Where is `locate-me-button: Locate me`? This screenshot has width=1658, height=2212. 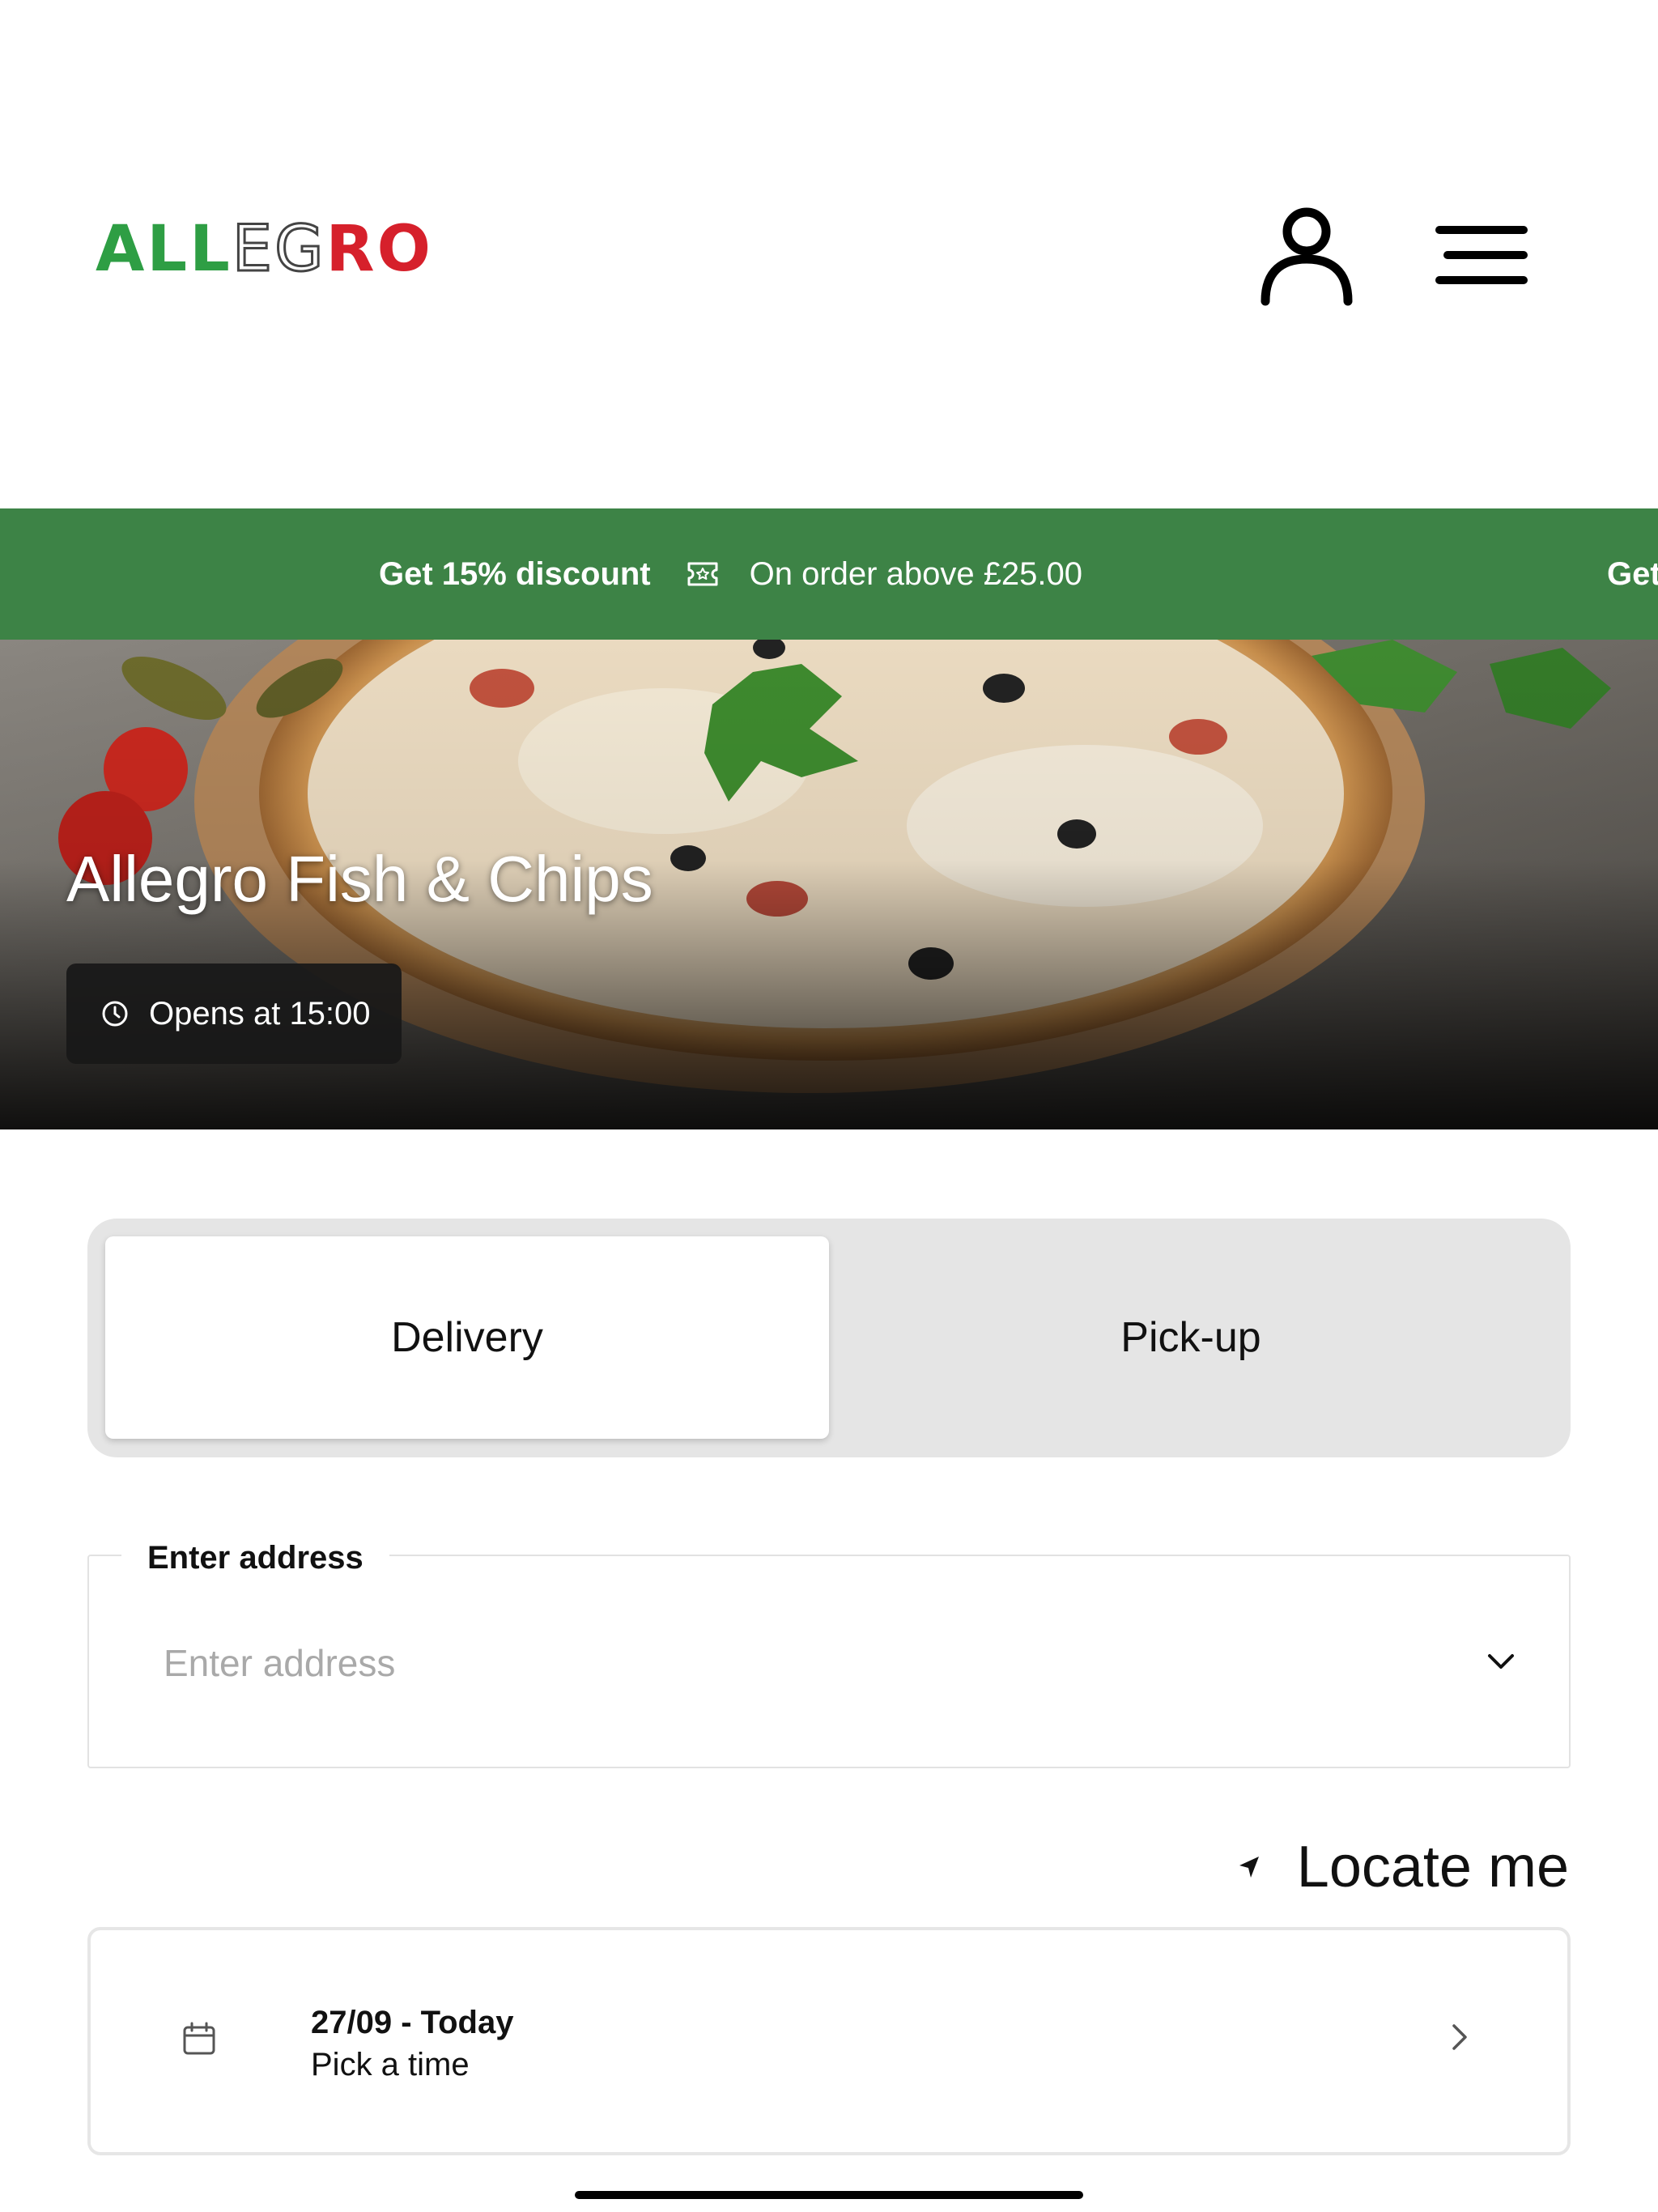
locate-me-button: Locate me is located at coordinates (1403, 1867).